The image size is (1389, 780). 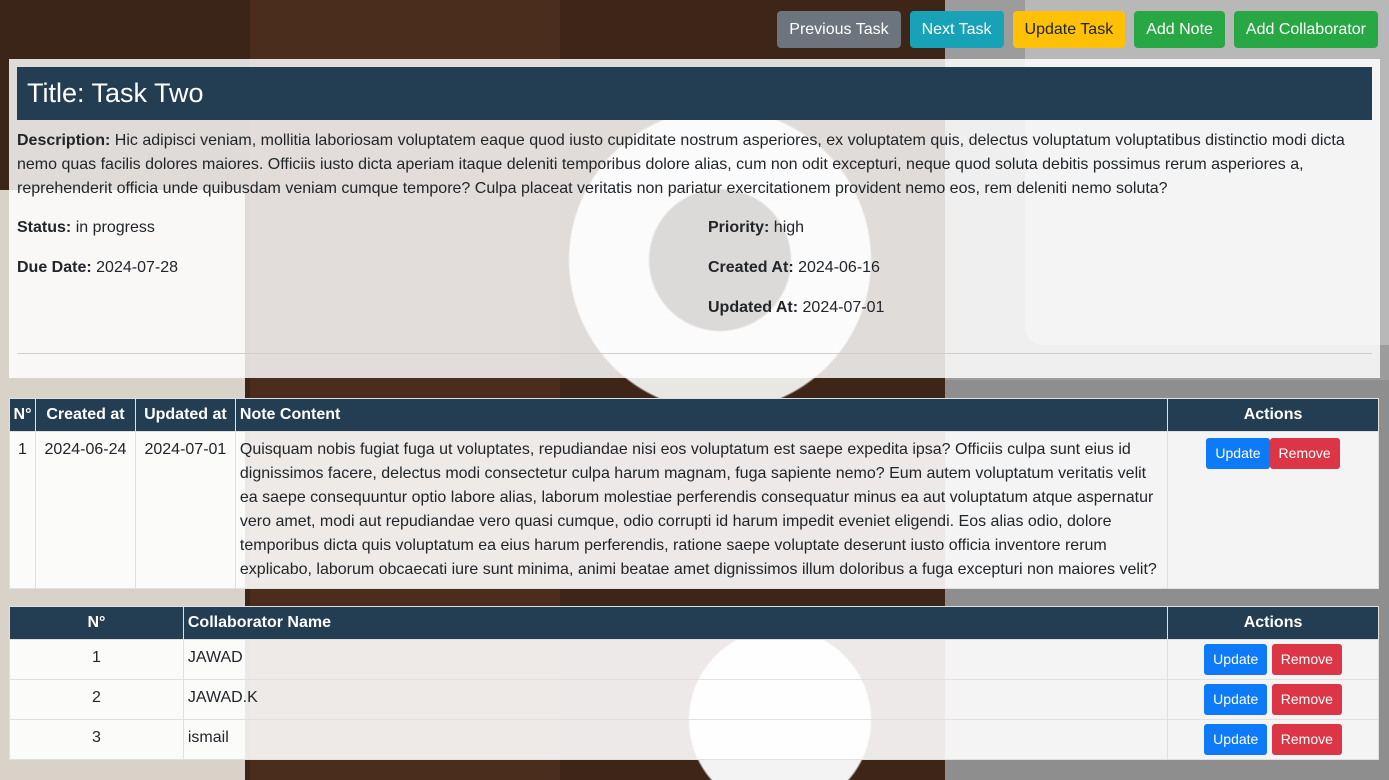 I want to click on note-actions: Update Remove, so click(x=1273, y=510).